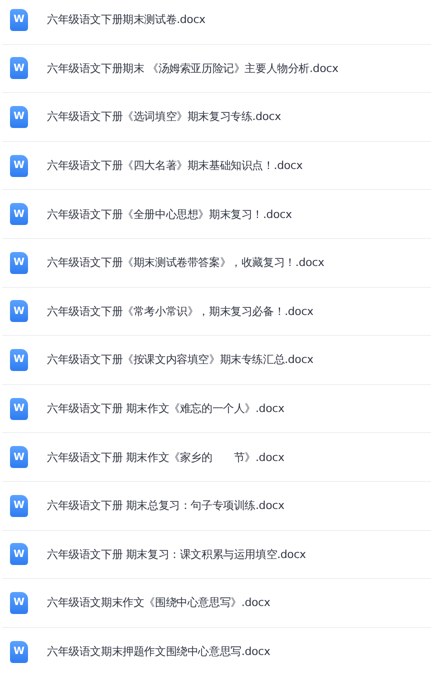  I want to click on file-name: 六年级语文下册《期末测试卷带答案》，收藏复习！.docx, so click(185, 262).